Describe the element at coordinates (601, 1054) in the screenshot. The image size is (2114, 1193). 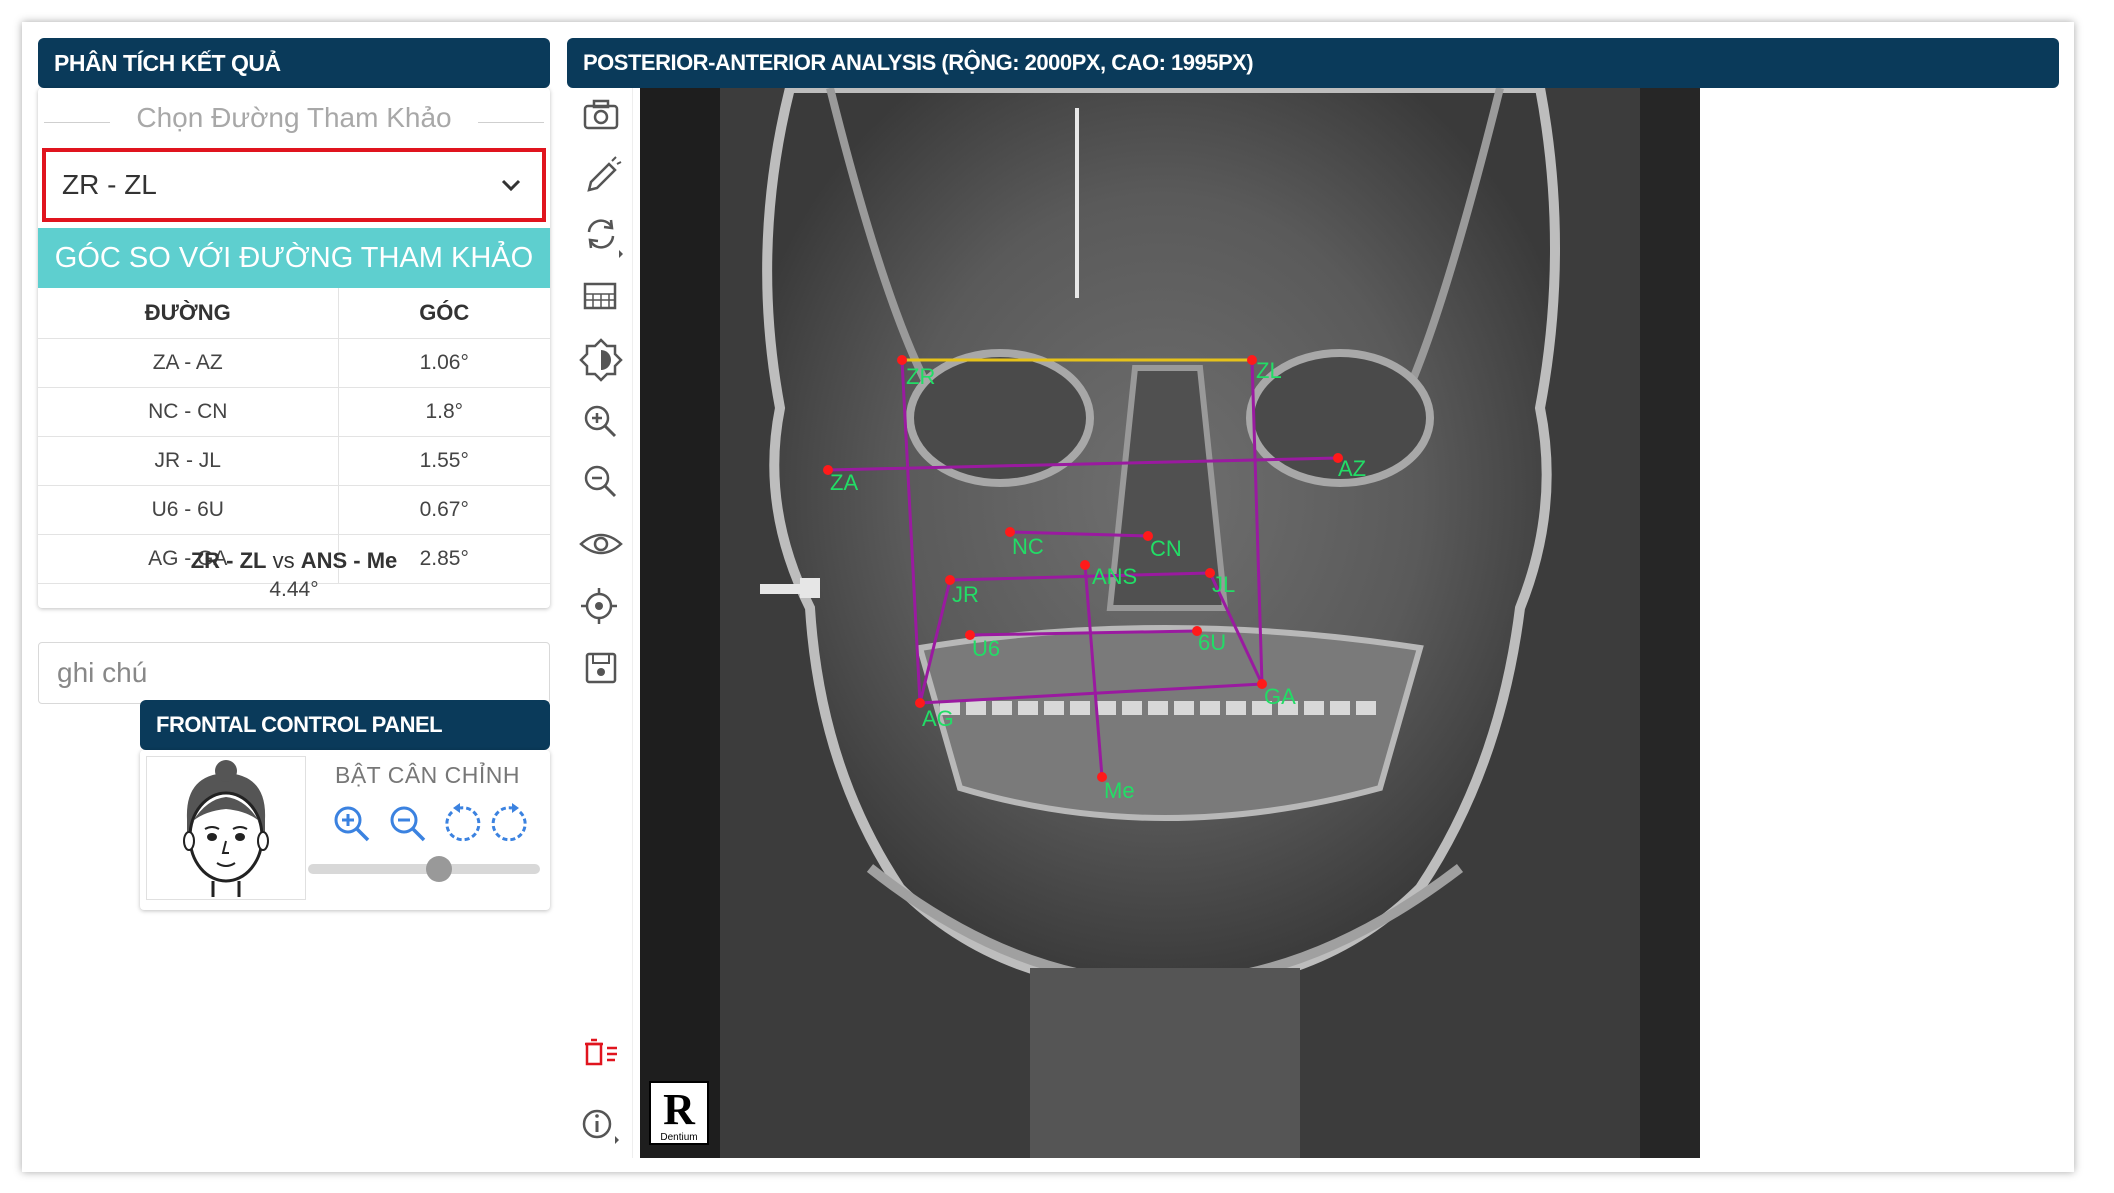
I see `delete-list-icon` at that location.